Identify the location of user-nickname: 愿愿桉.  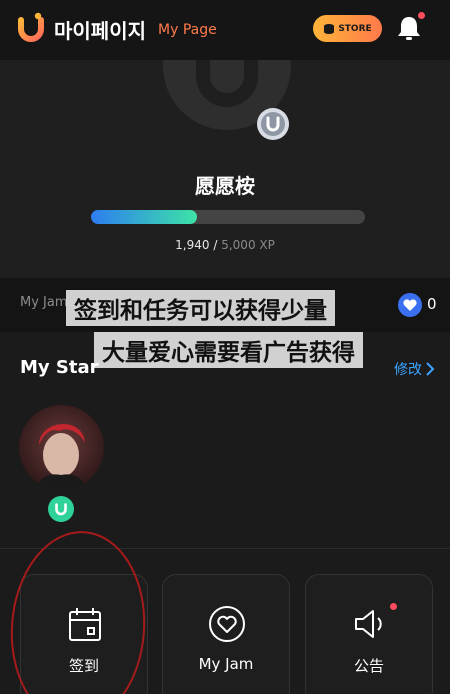
(225, 186).